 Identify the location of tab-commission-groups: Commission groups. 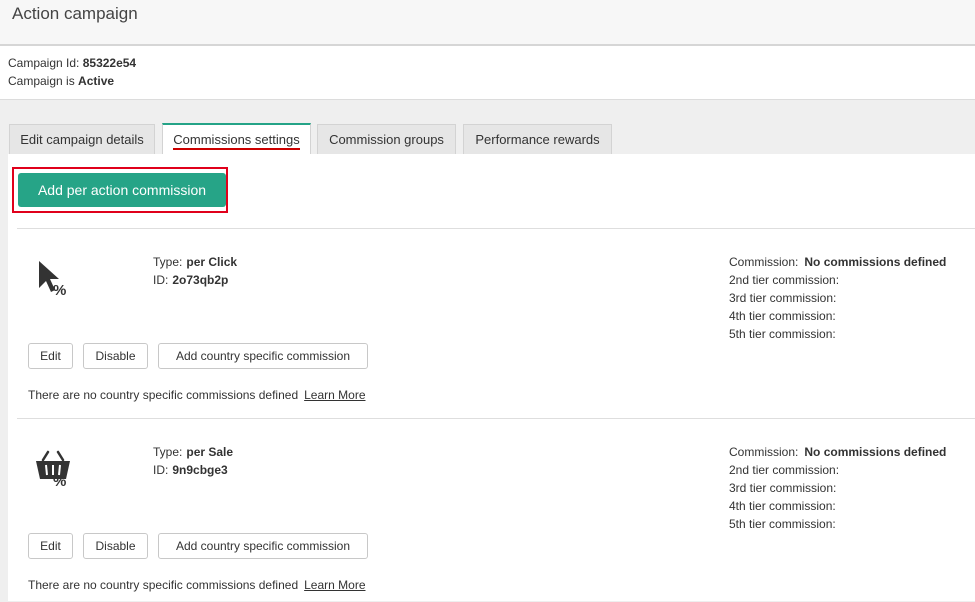
(386, 139).